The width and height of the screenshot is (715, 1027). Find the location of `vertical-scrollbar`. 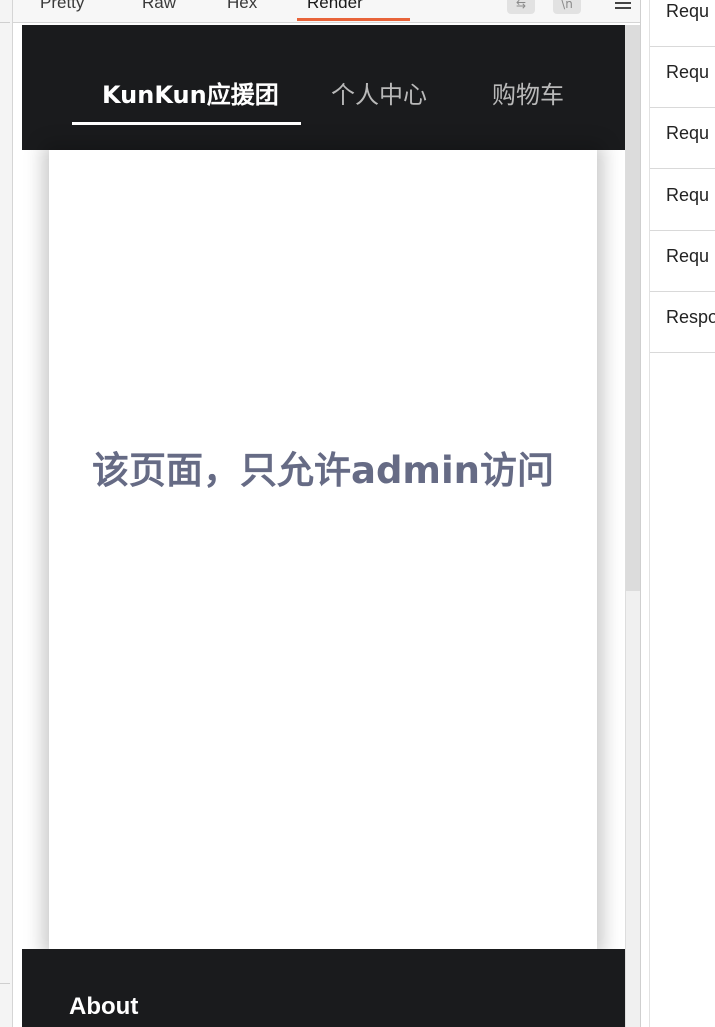

vertical-scrollbar is located at coordinates (633, 526).